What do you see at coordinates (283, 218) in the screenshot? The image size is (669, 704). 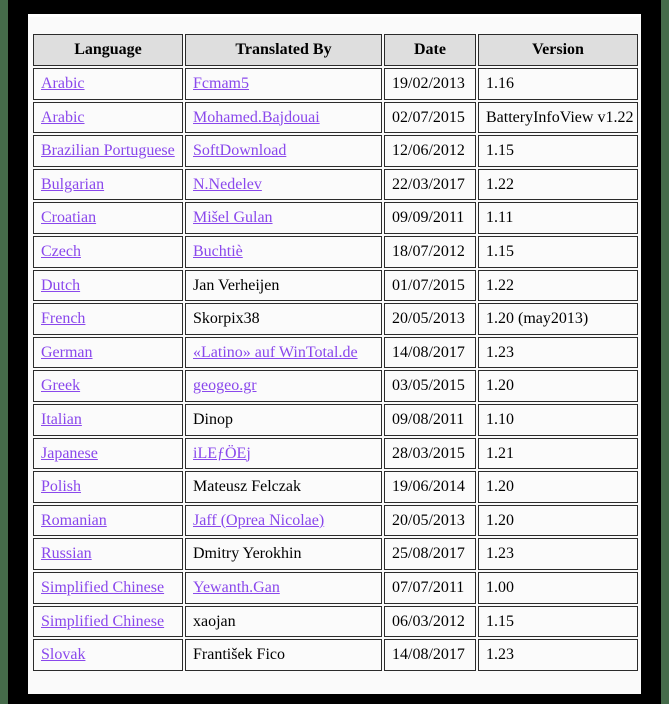 I see `cell-translated-by: Mišel Gulan` at bounding box center [283, 218].